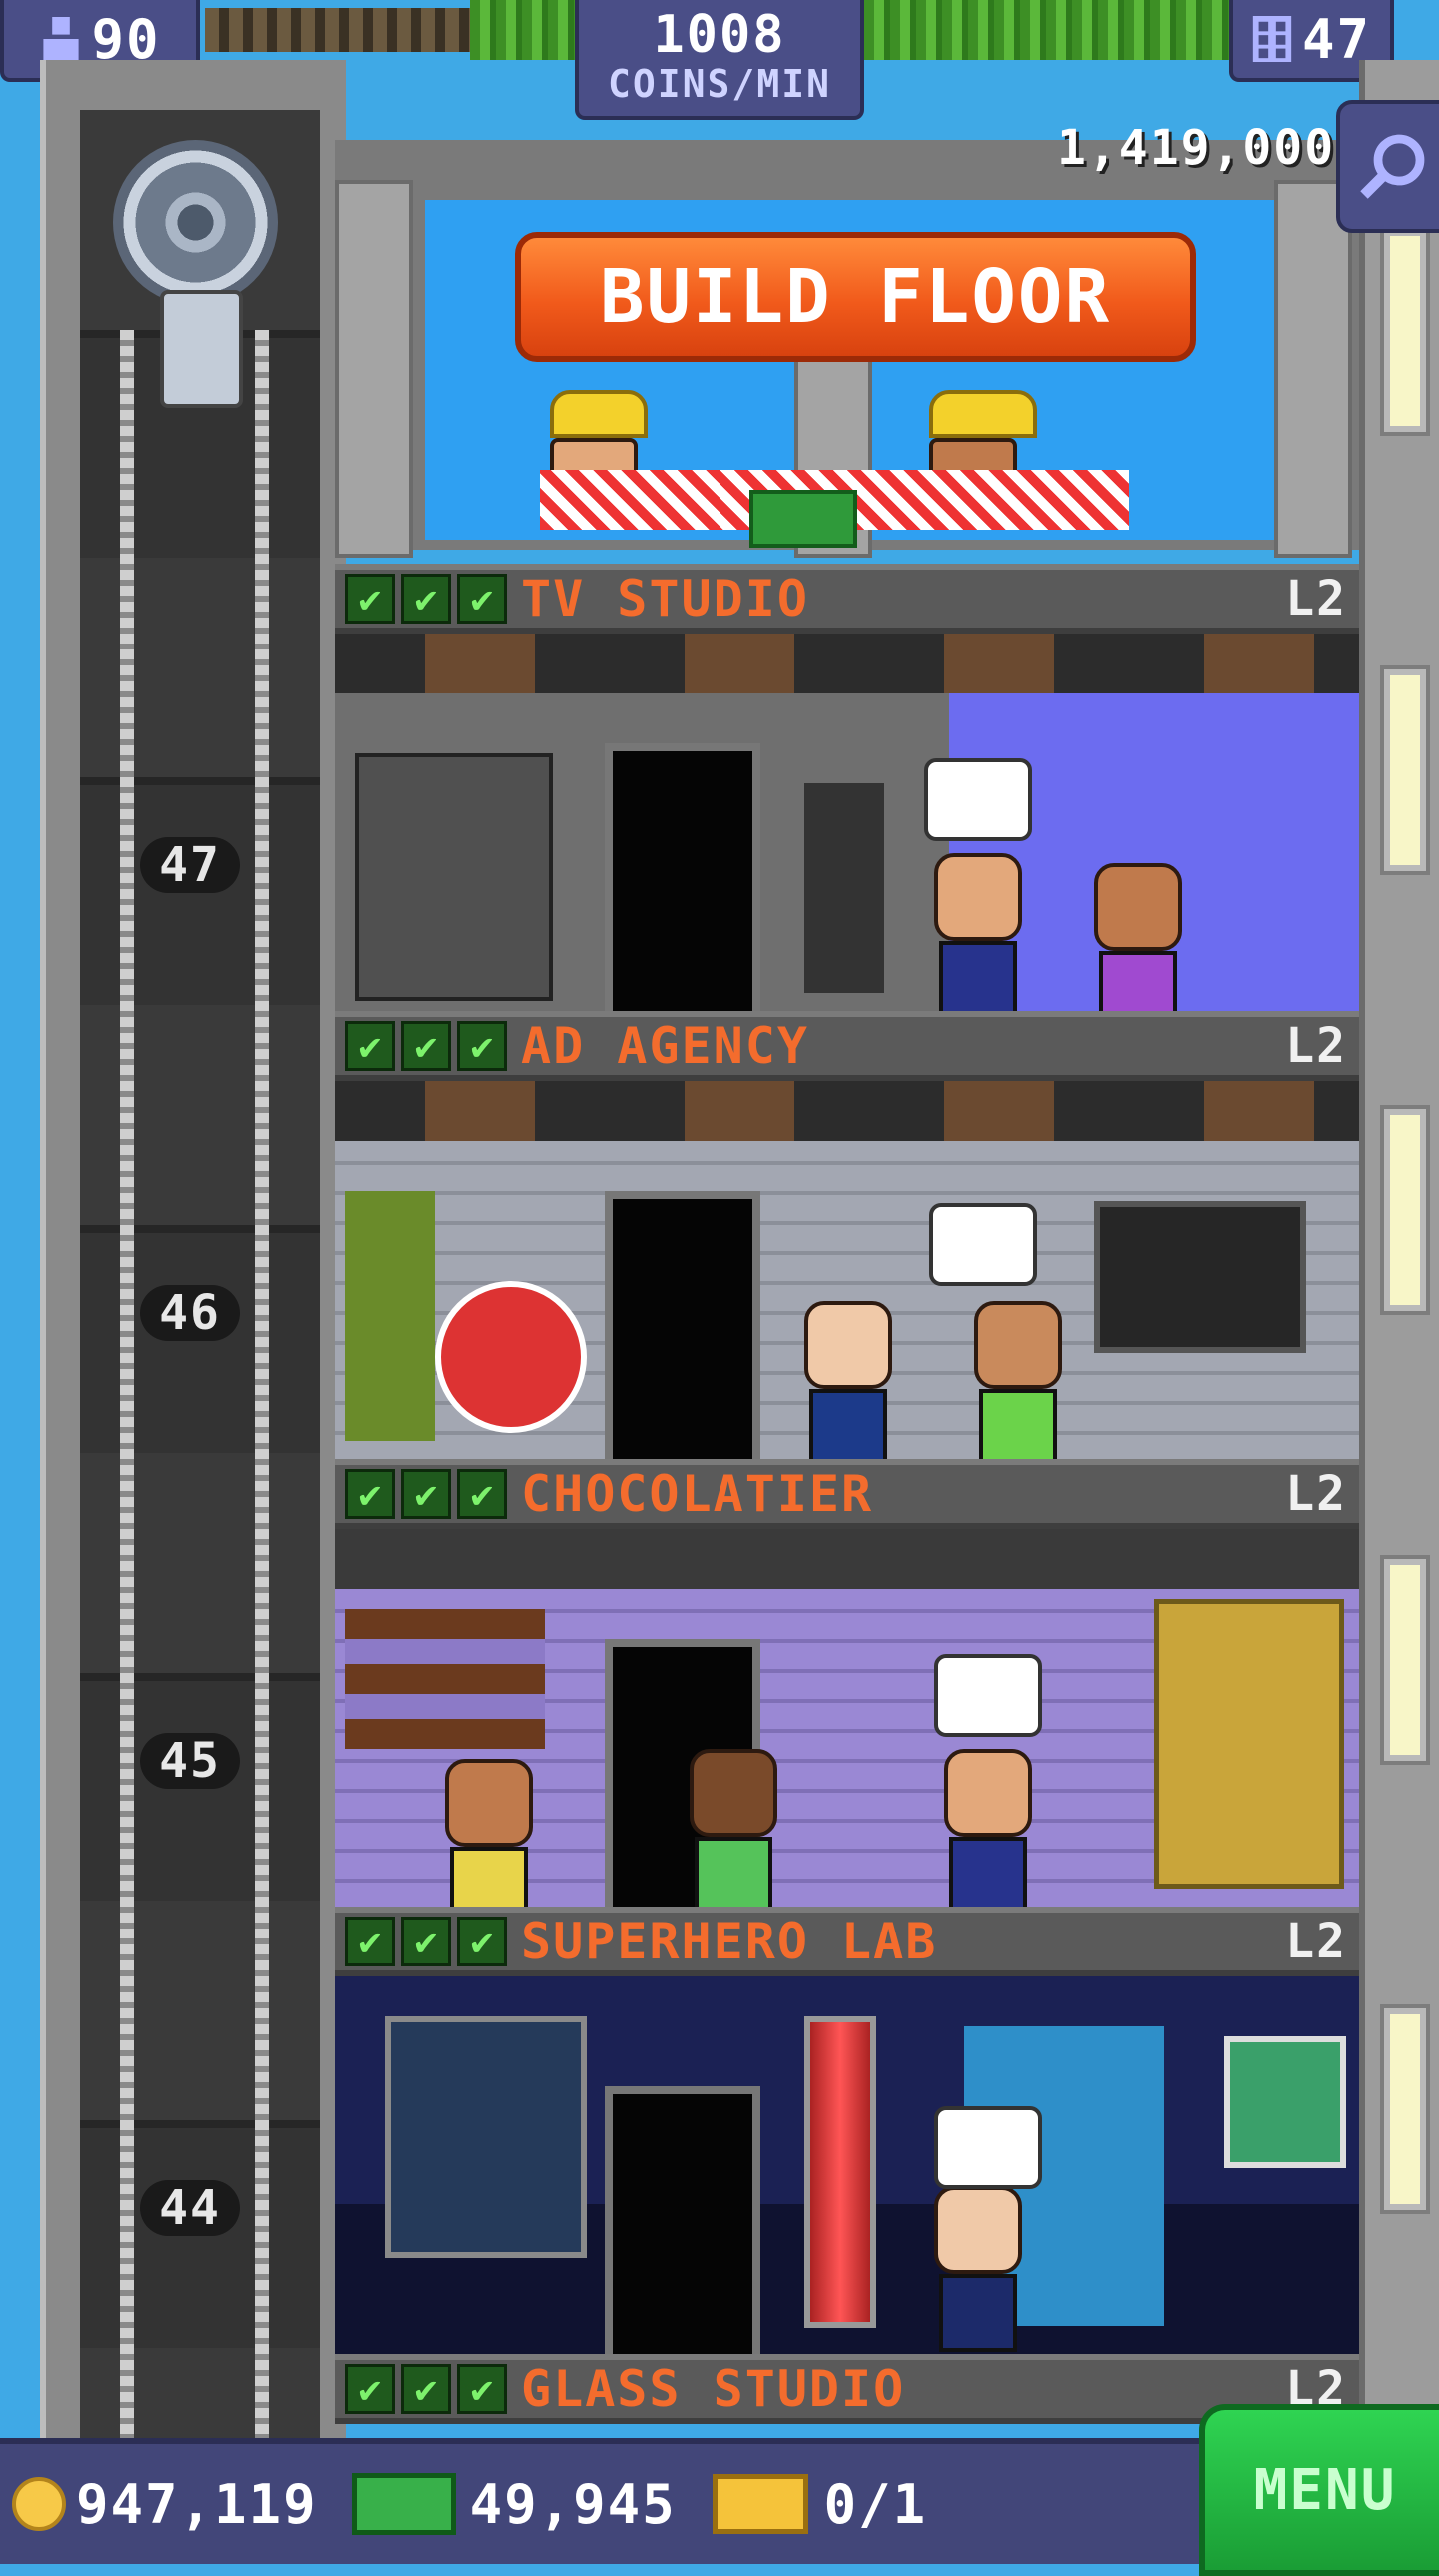 Image resolution: width=1439 pixels, height=2576 pixels. Describe the element at coordinates (1272, 39) in the screenshot. I see `floors-icon` at that location.